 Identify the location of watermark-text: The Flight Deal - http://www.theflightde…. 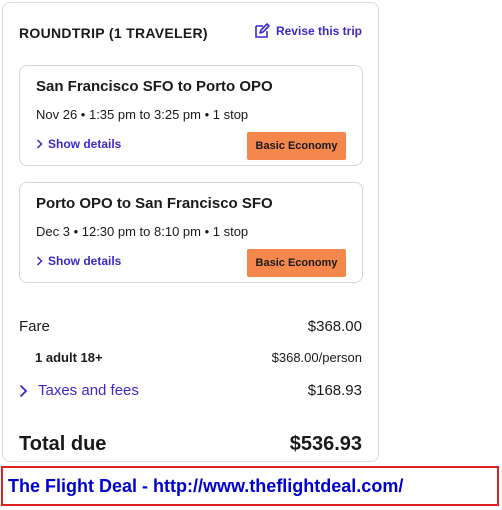
(206, 485).